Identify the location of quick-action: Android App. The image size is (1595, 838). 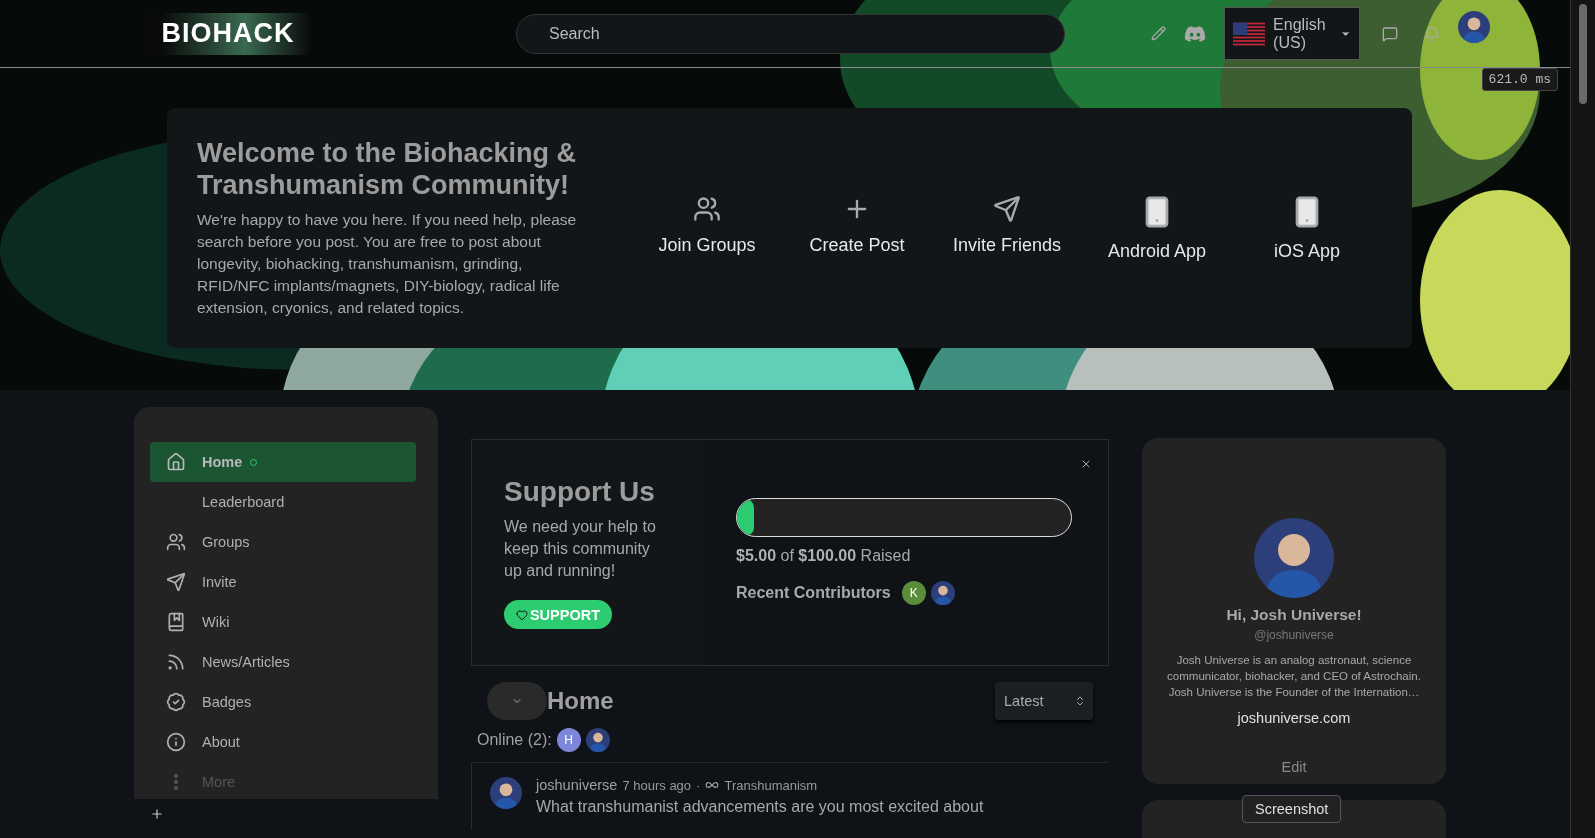
(1157, 228).